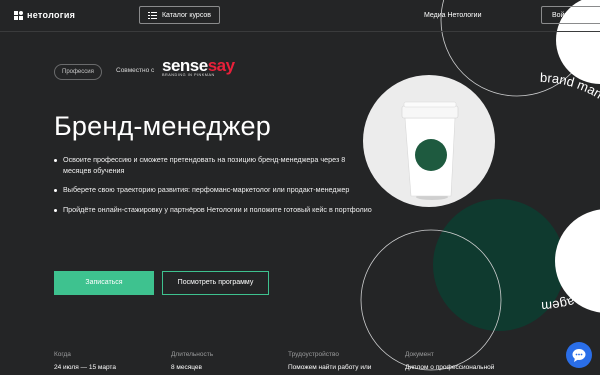 This screenshot has height=375, width=600. What do you see at coordinates (186, 367) in the screenshot?
I see `fact-value: 8 месяцев` at bounding box center [186, 367].